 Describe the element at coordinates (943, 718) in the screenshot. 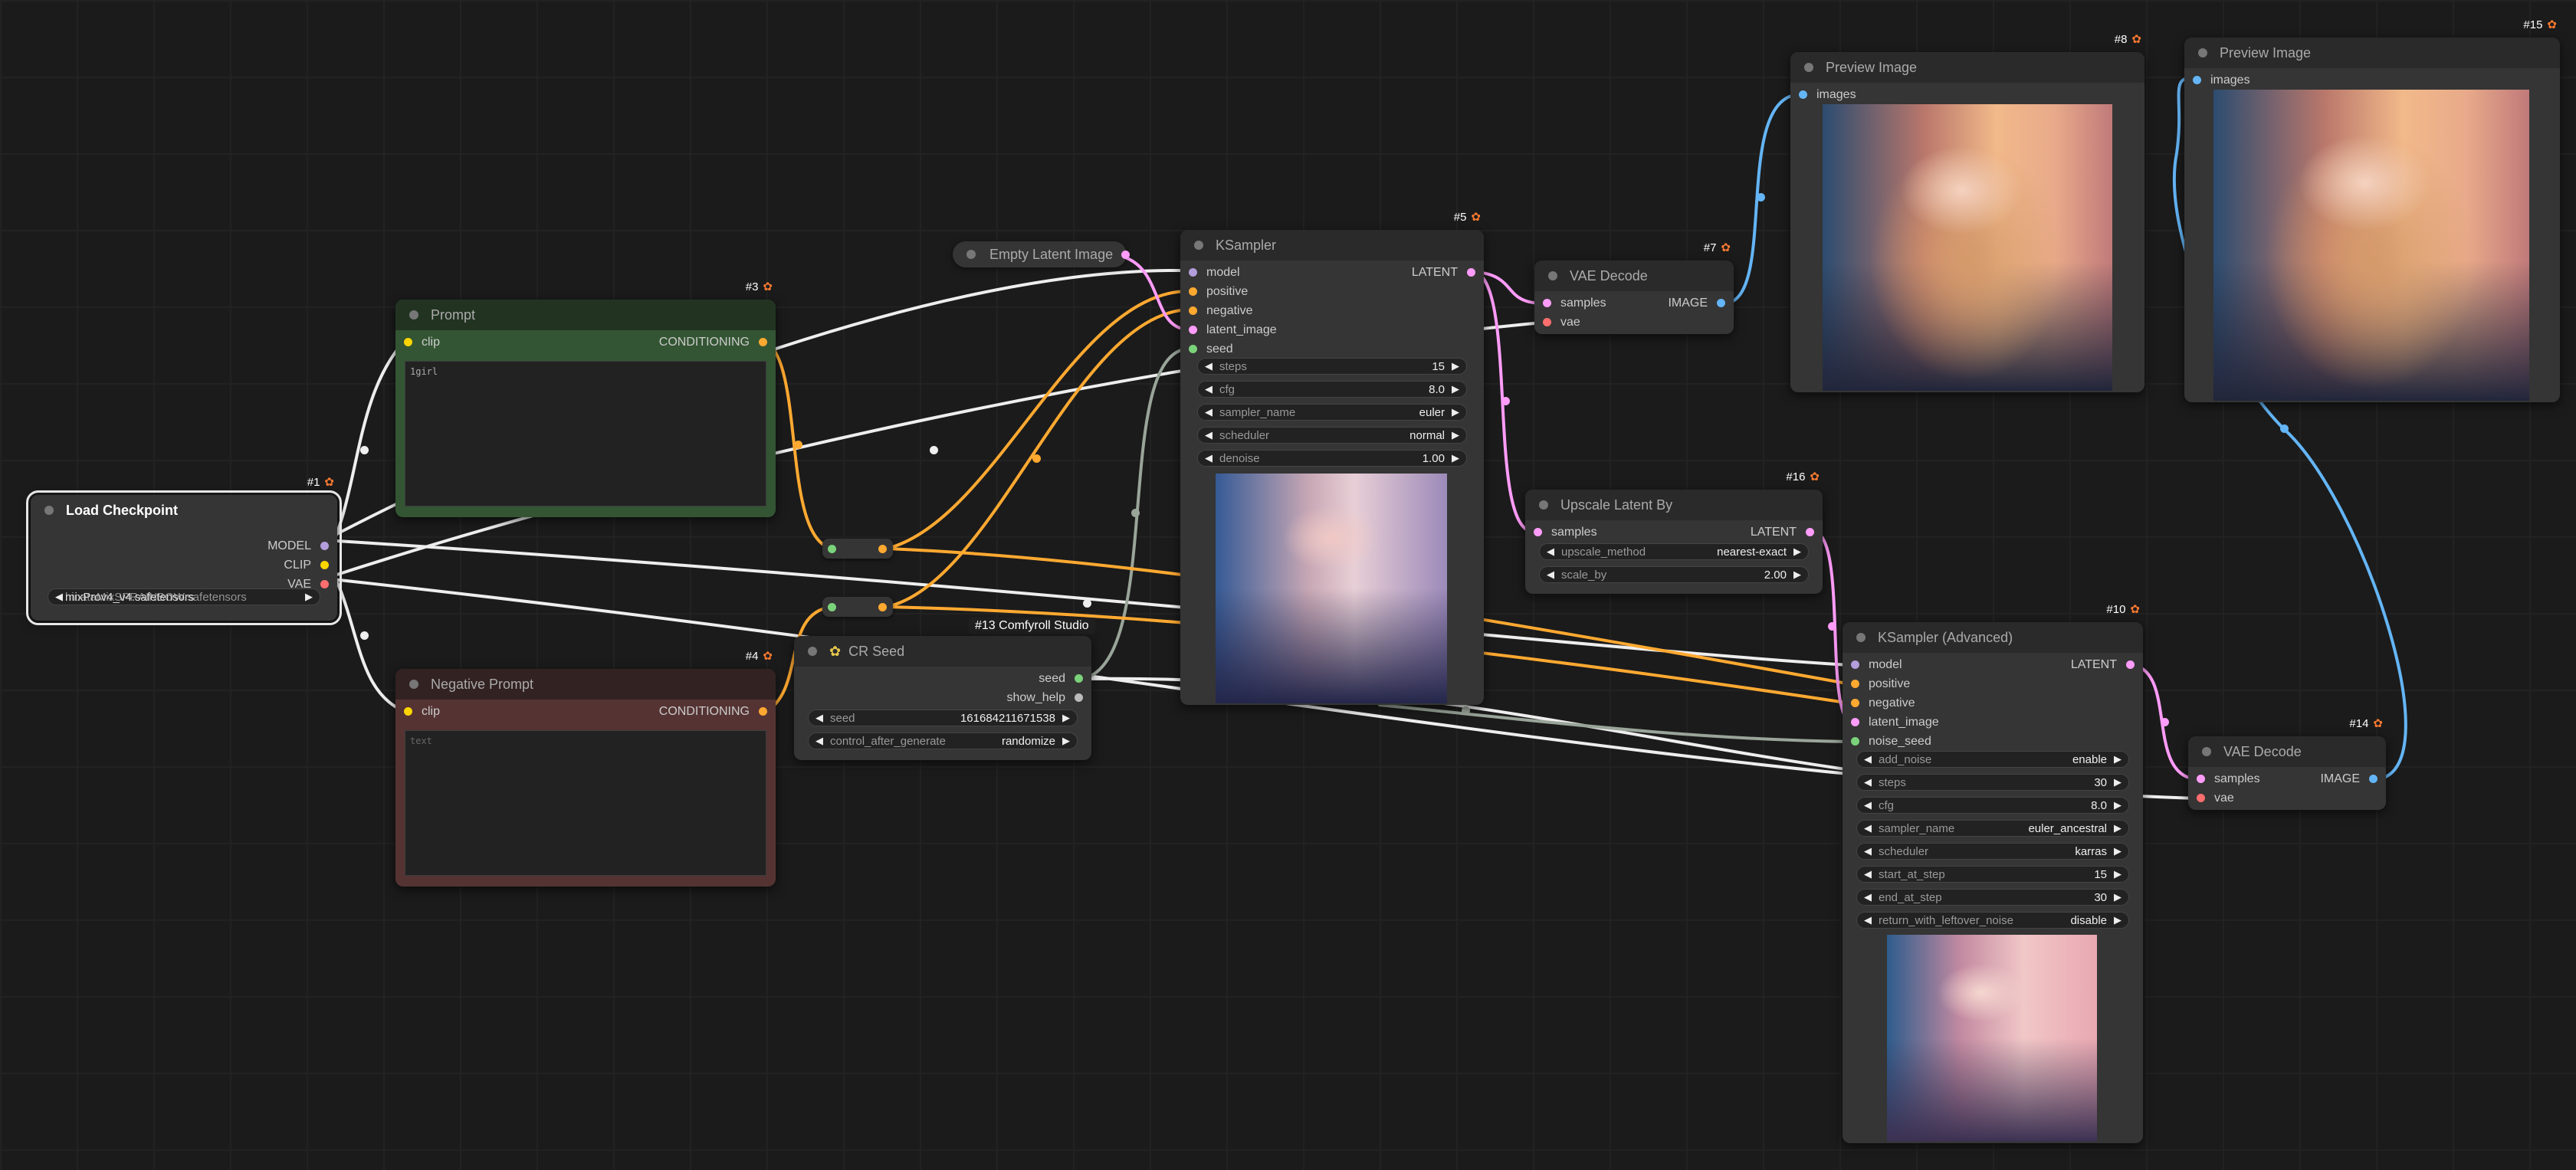

I see `seed-widget: ◀ seed 161684211671538 ▶` at that location.